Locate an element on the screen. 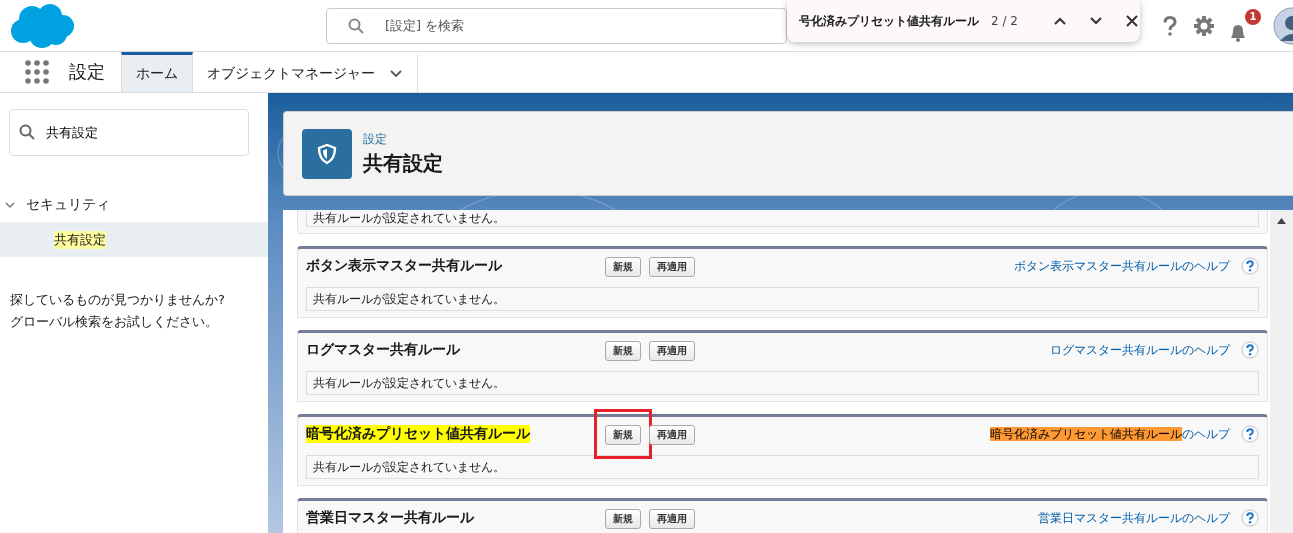 The width and height of the screenshot is (1293, 533). section-title: ログマスター共有ルール is located at coordinates (383, 350).